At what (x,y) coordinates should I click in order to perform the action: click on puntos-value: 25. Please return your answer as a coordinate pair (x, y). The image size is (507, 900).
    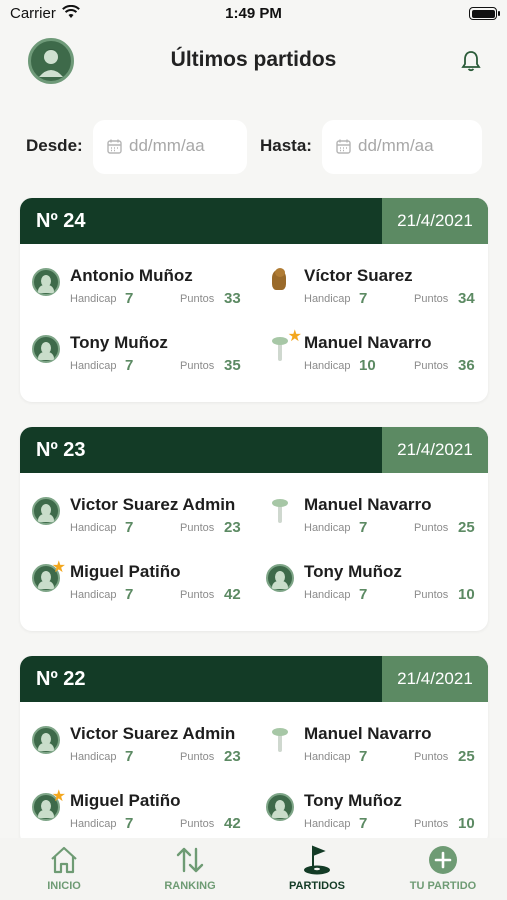
    Looking at the image, I should click on (466, 527).